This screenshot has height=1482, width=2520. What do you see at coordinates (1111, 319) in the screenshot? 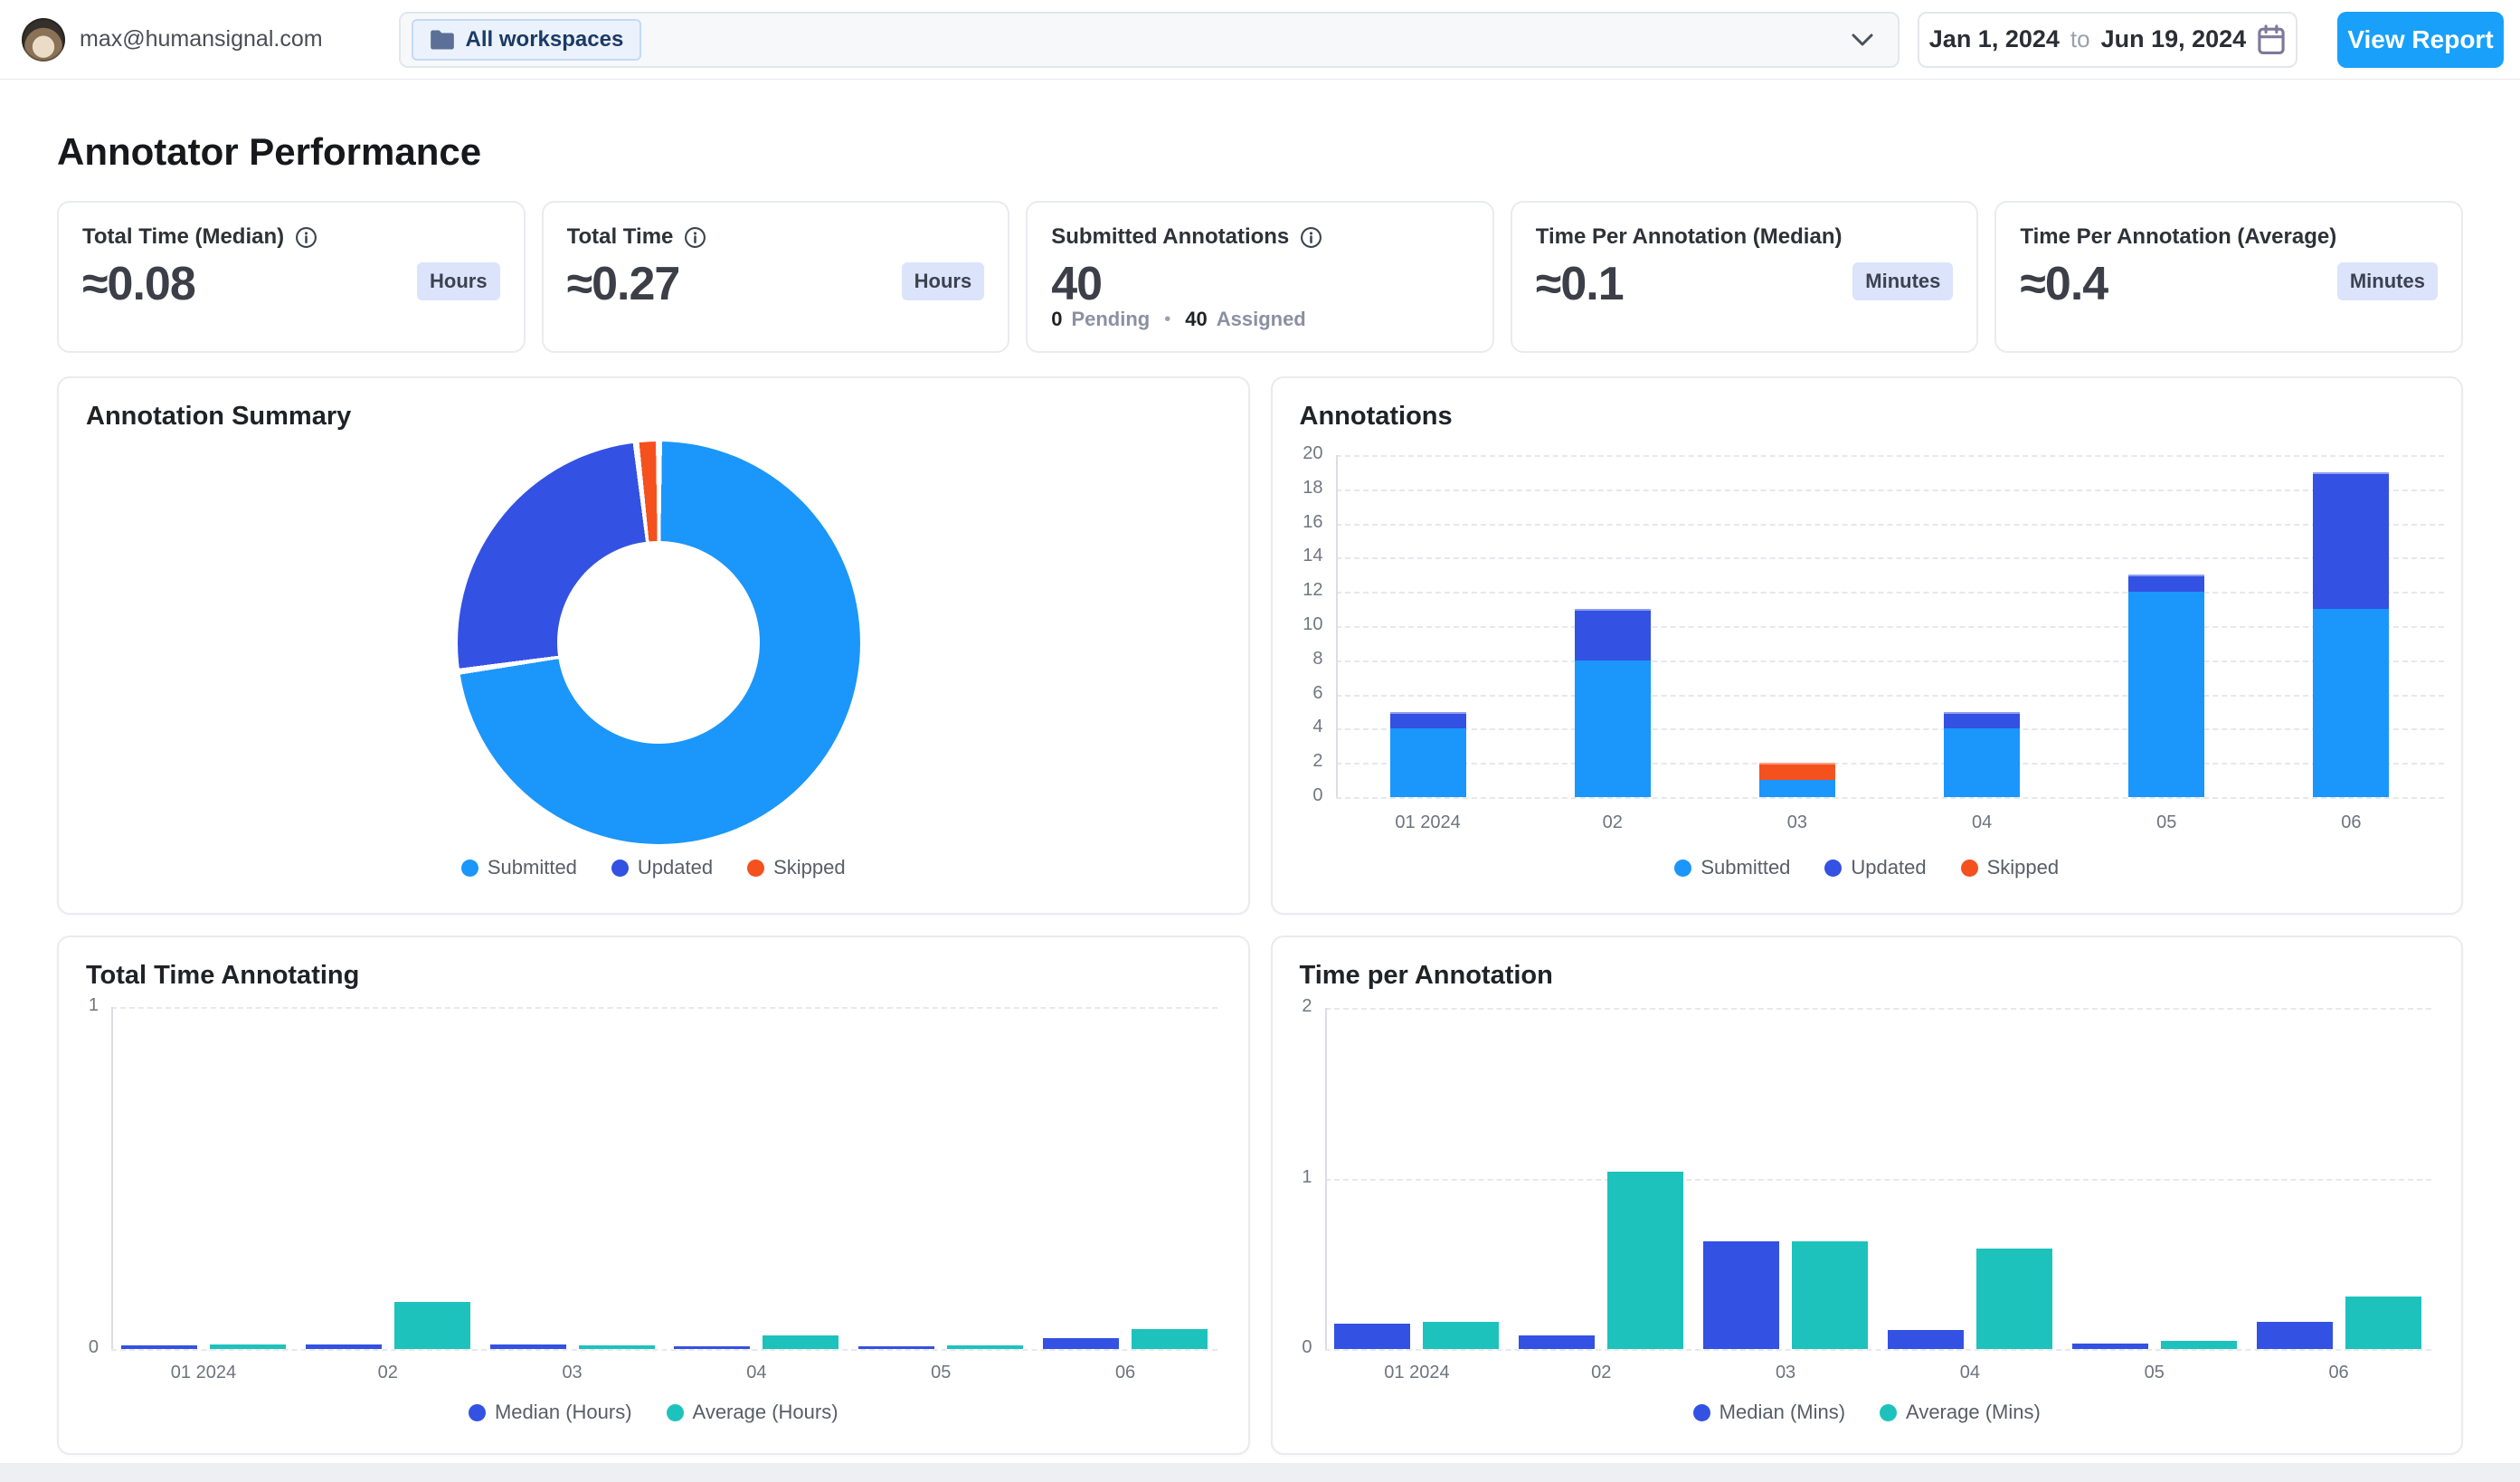
I see `pending-label: Pending` at bounding box center [1111, 319].